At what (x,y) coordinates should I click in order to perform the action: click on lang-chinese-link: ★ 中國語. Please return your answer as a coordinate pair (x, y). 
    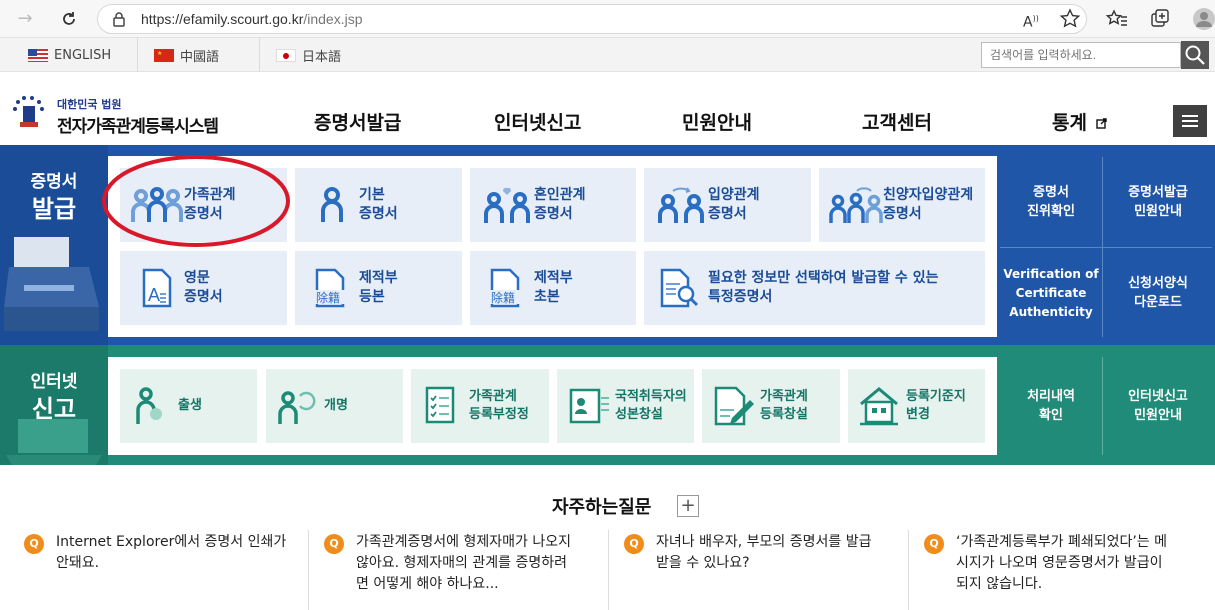
    Looking at the image, I should click on (200, 55).